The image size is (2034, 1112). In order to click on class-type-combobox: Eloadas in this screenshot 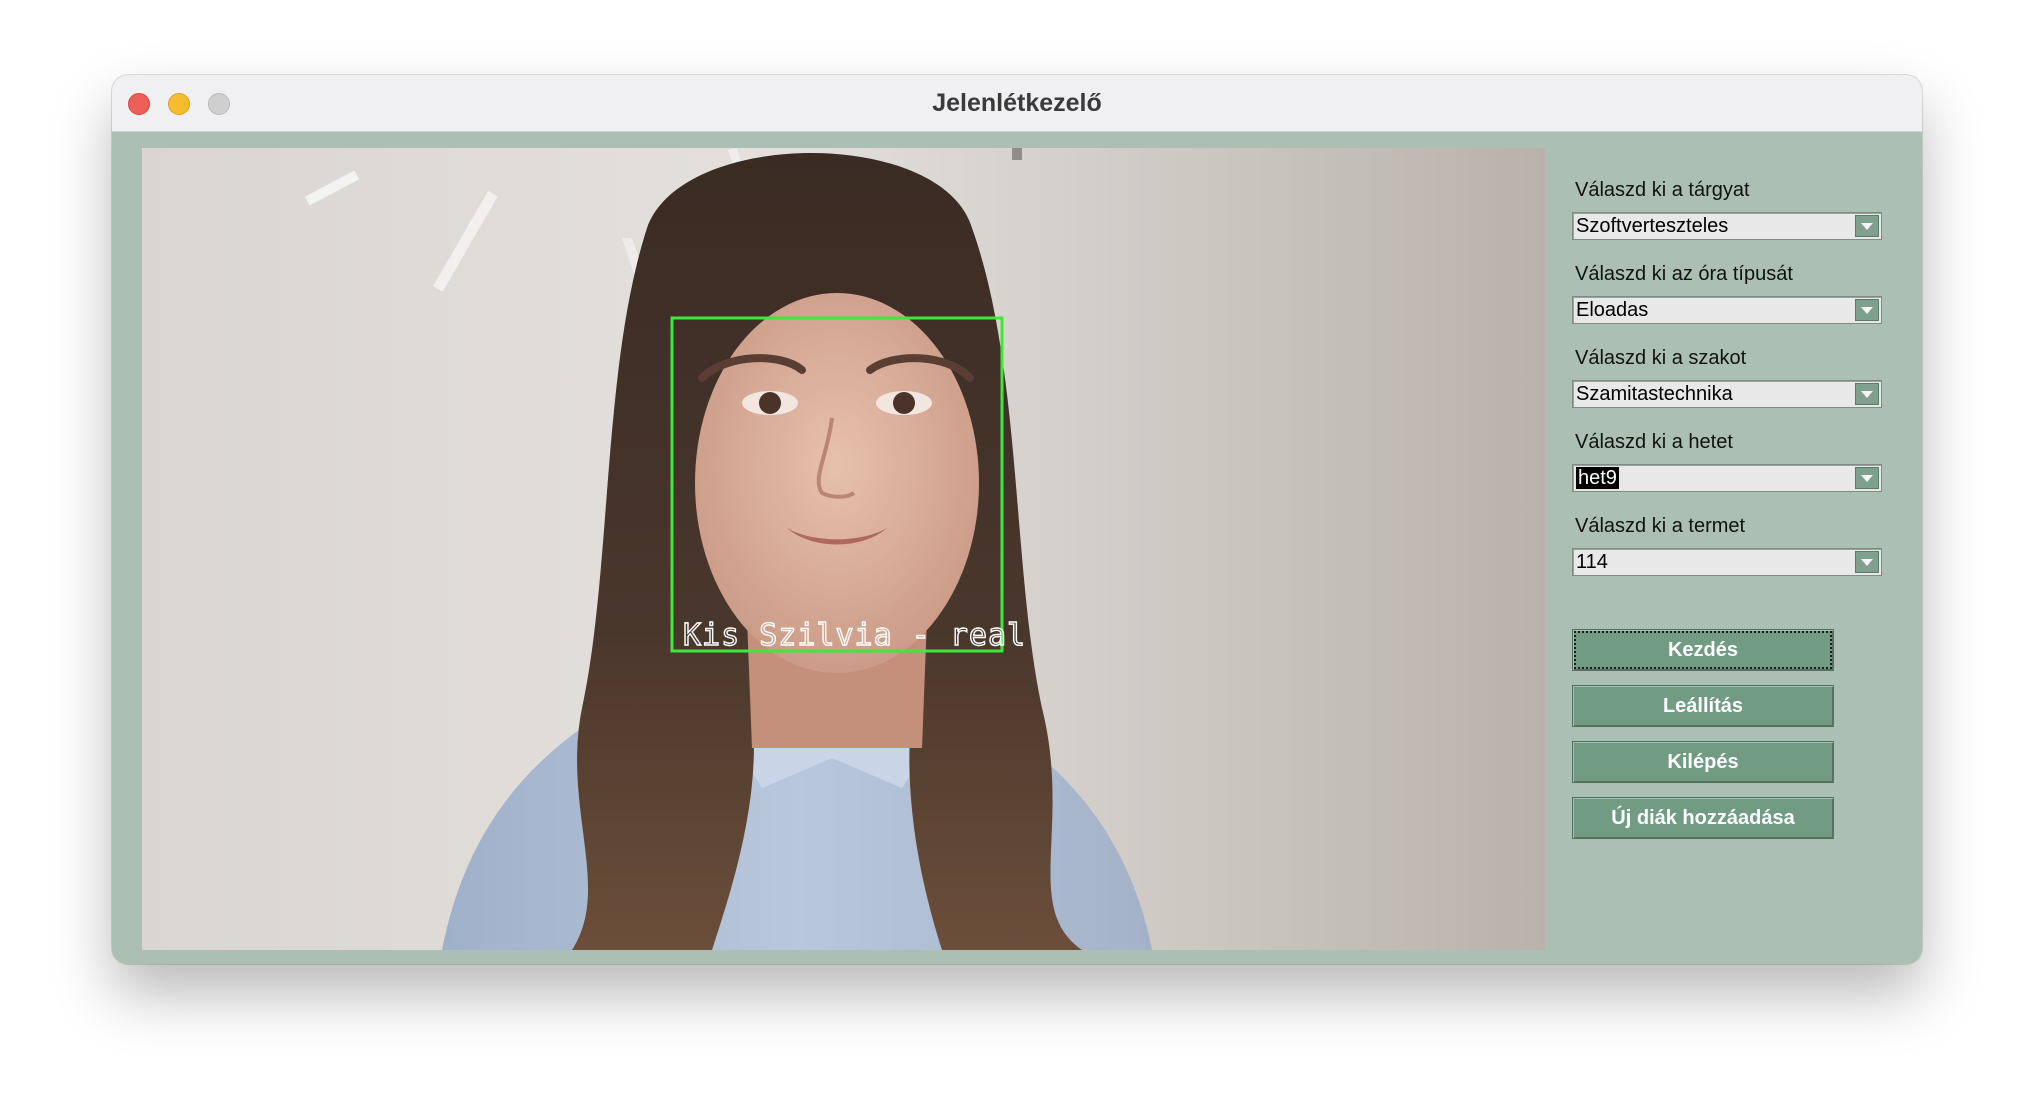, I will do `click(1727, 310)`.